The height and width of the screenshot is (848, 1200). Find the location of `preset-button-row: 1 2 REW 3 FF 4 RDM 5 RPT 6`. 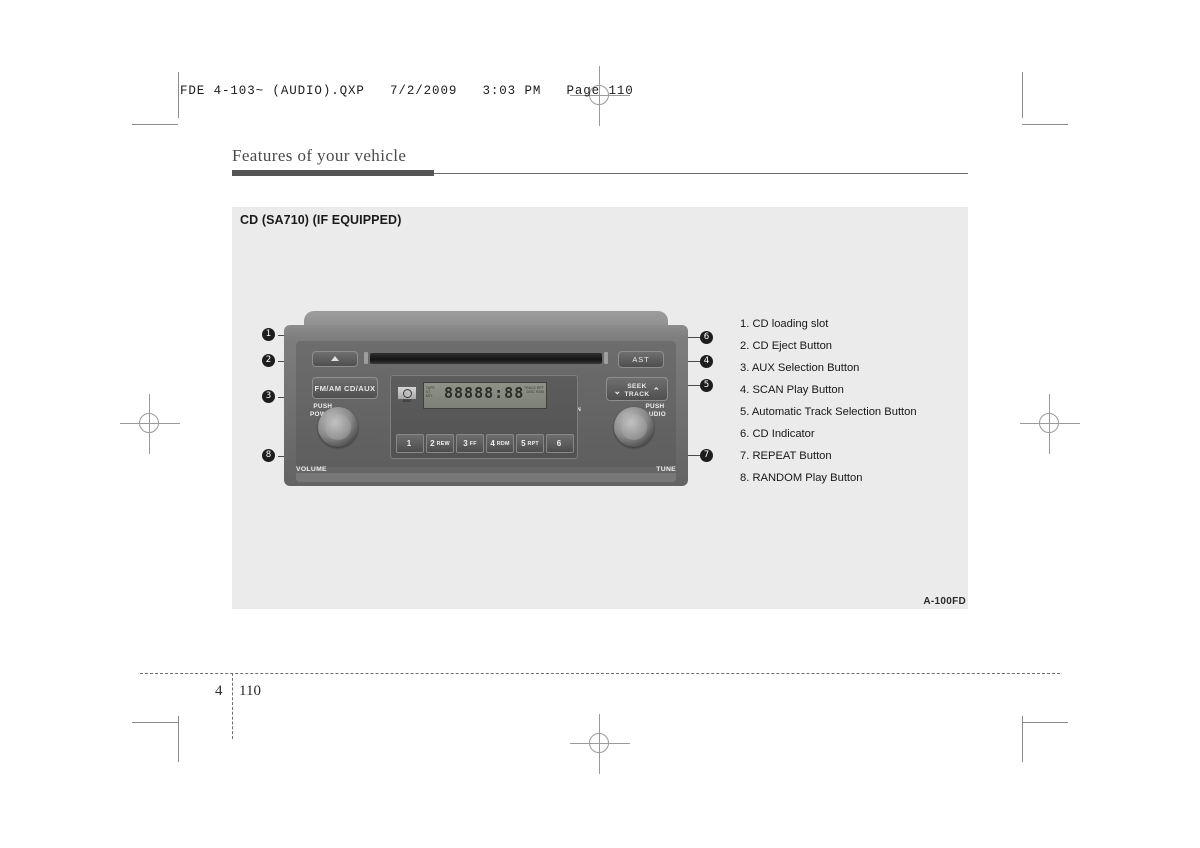

preset-button-row: 1 2 REW 3 FF 4 RDM 5 RPT 6 is located at coordinates (485, 443).